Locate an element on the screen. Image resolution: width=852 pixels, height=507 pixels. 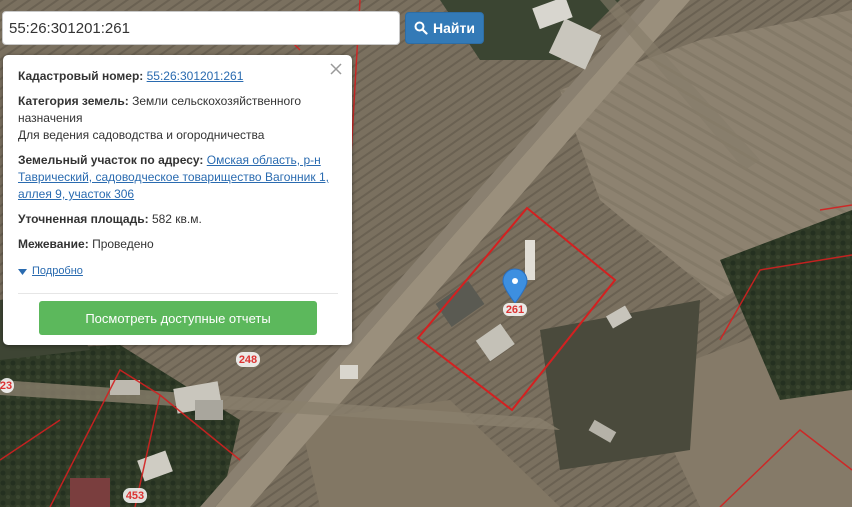
details-toggle-label: Подробно is located at coordinates (57, 271).